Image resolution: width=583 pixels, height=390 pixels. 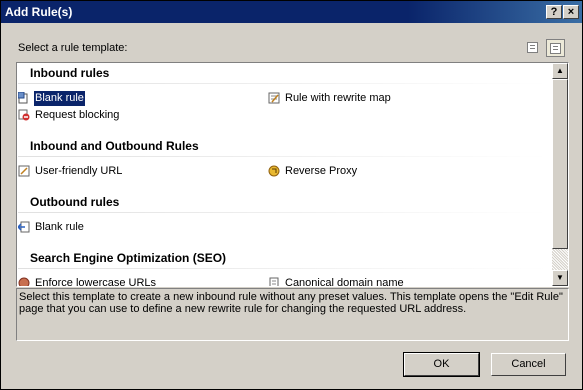 I want to click on item-canonical-domain-name: Canonical domain name, so click(x=336, y=281).